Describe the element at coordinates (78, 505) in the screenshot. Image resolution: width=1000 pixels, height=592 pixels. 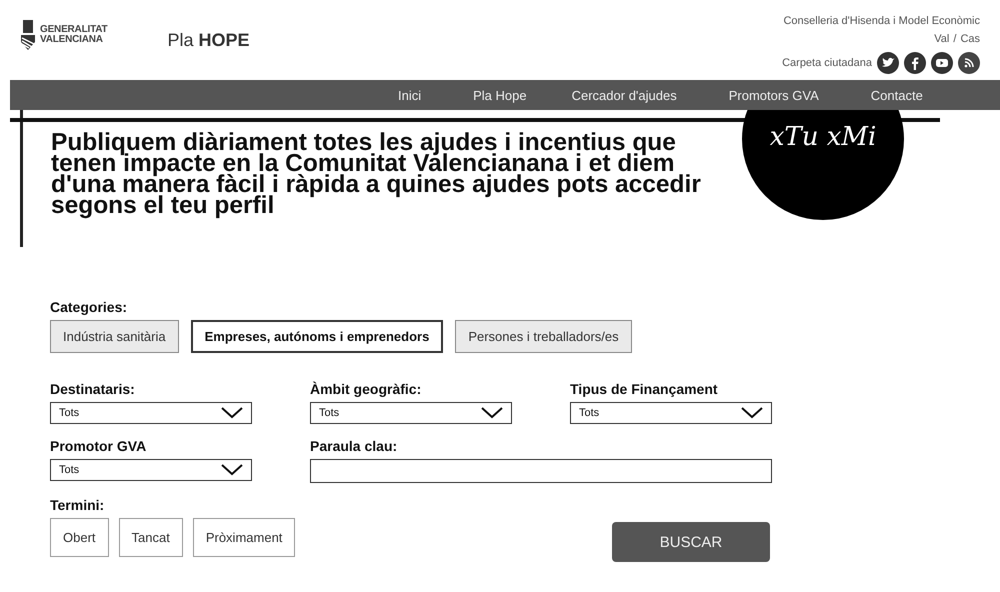
I see `field-label: Termini:` at that location.